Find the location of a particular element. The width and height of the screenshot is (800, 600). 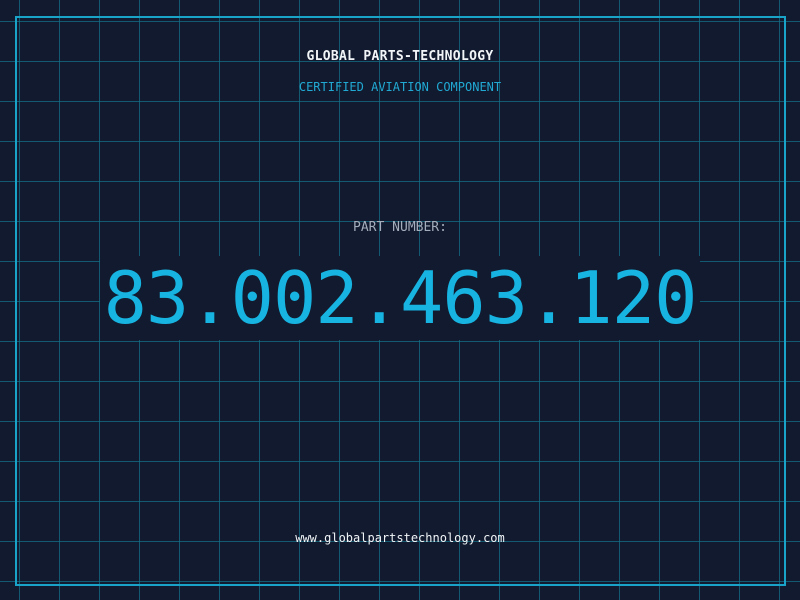

part-number-value: 83.002.463.120 is located at coordinates (400, 298).